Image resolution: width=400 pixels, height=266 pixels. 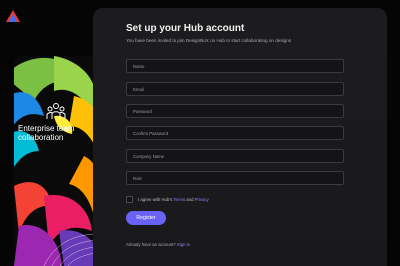 What do you see at coordinates (235, 133) in the screenshot?
I see `confirm-password-field` at bounding box center [235, 133].